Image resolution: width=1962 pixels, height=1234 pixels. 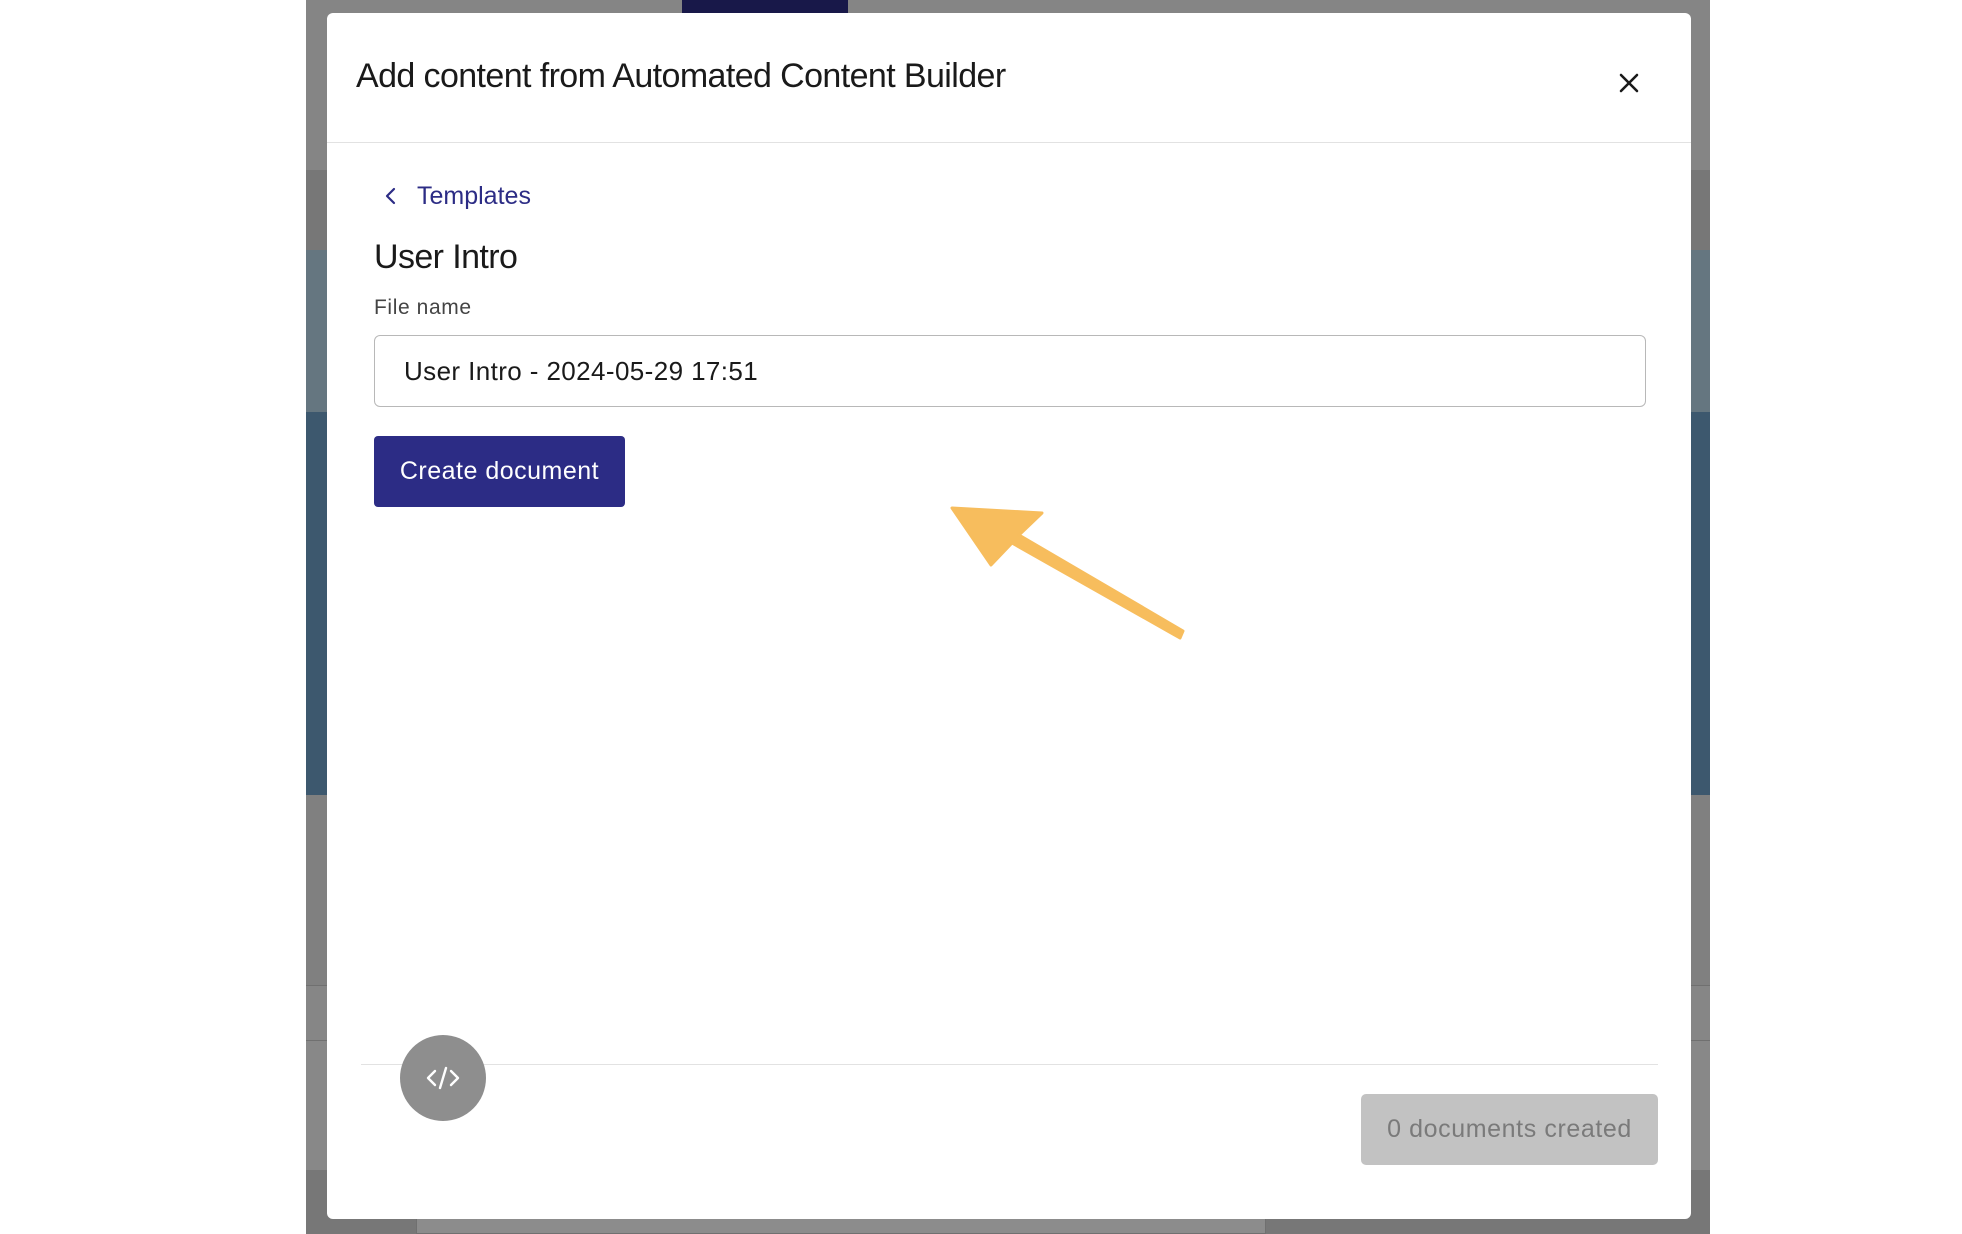 I want to click on code-view-button, so click(x=443, y=1078).